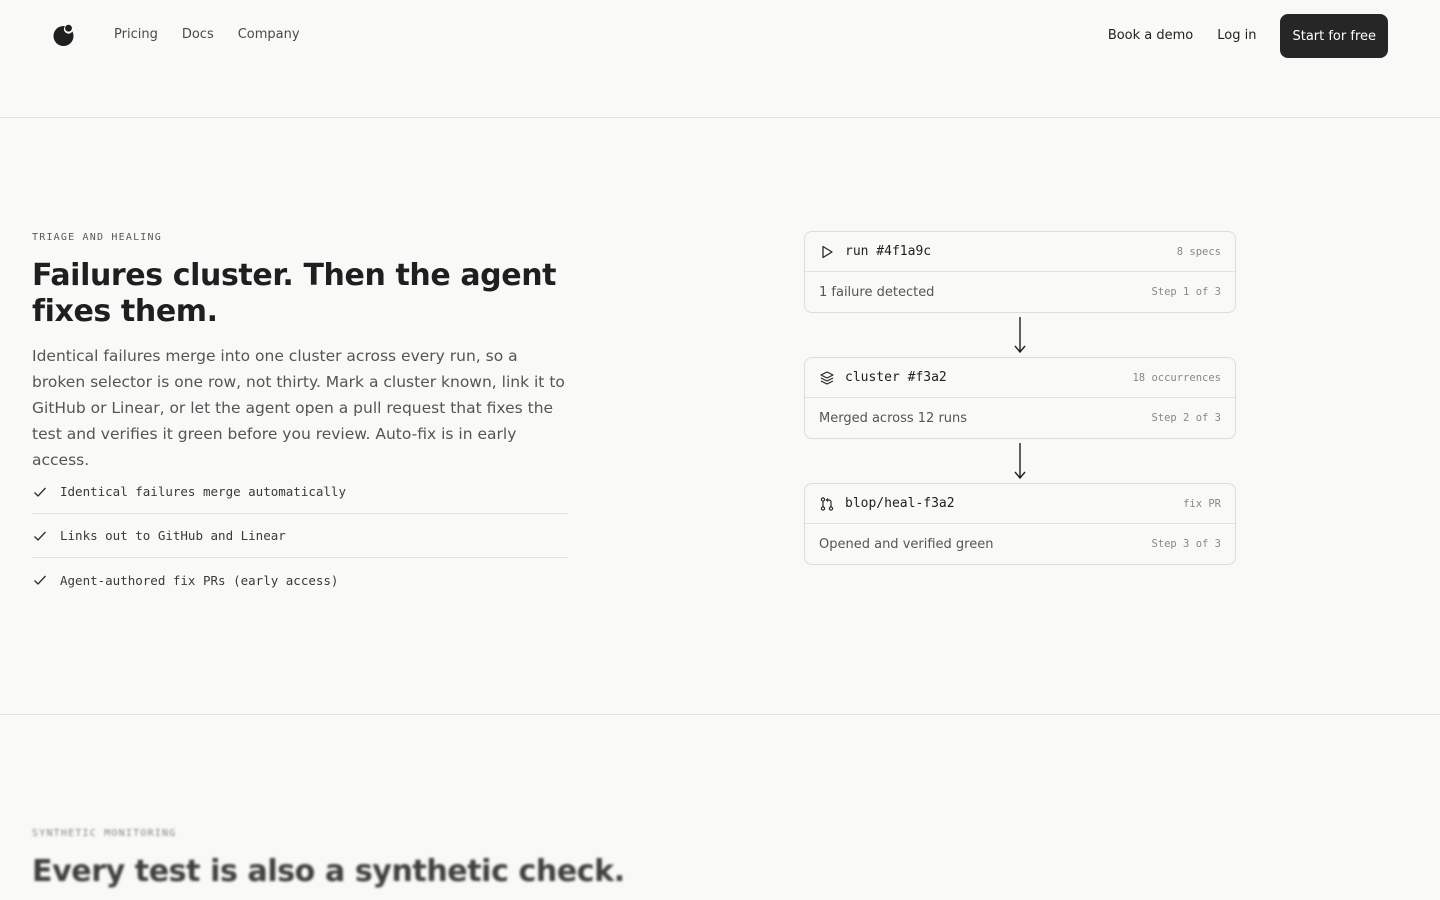 The image size is (1440, 900). Describe the element at coordinates (900, 503) in the screenshot. I see `card-name: blop/heal-f3a2` at that location.